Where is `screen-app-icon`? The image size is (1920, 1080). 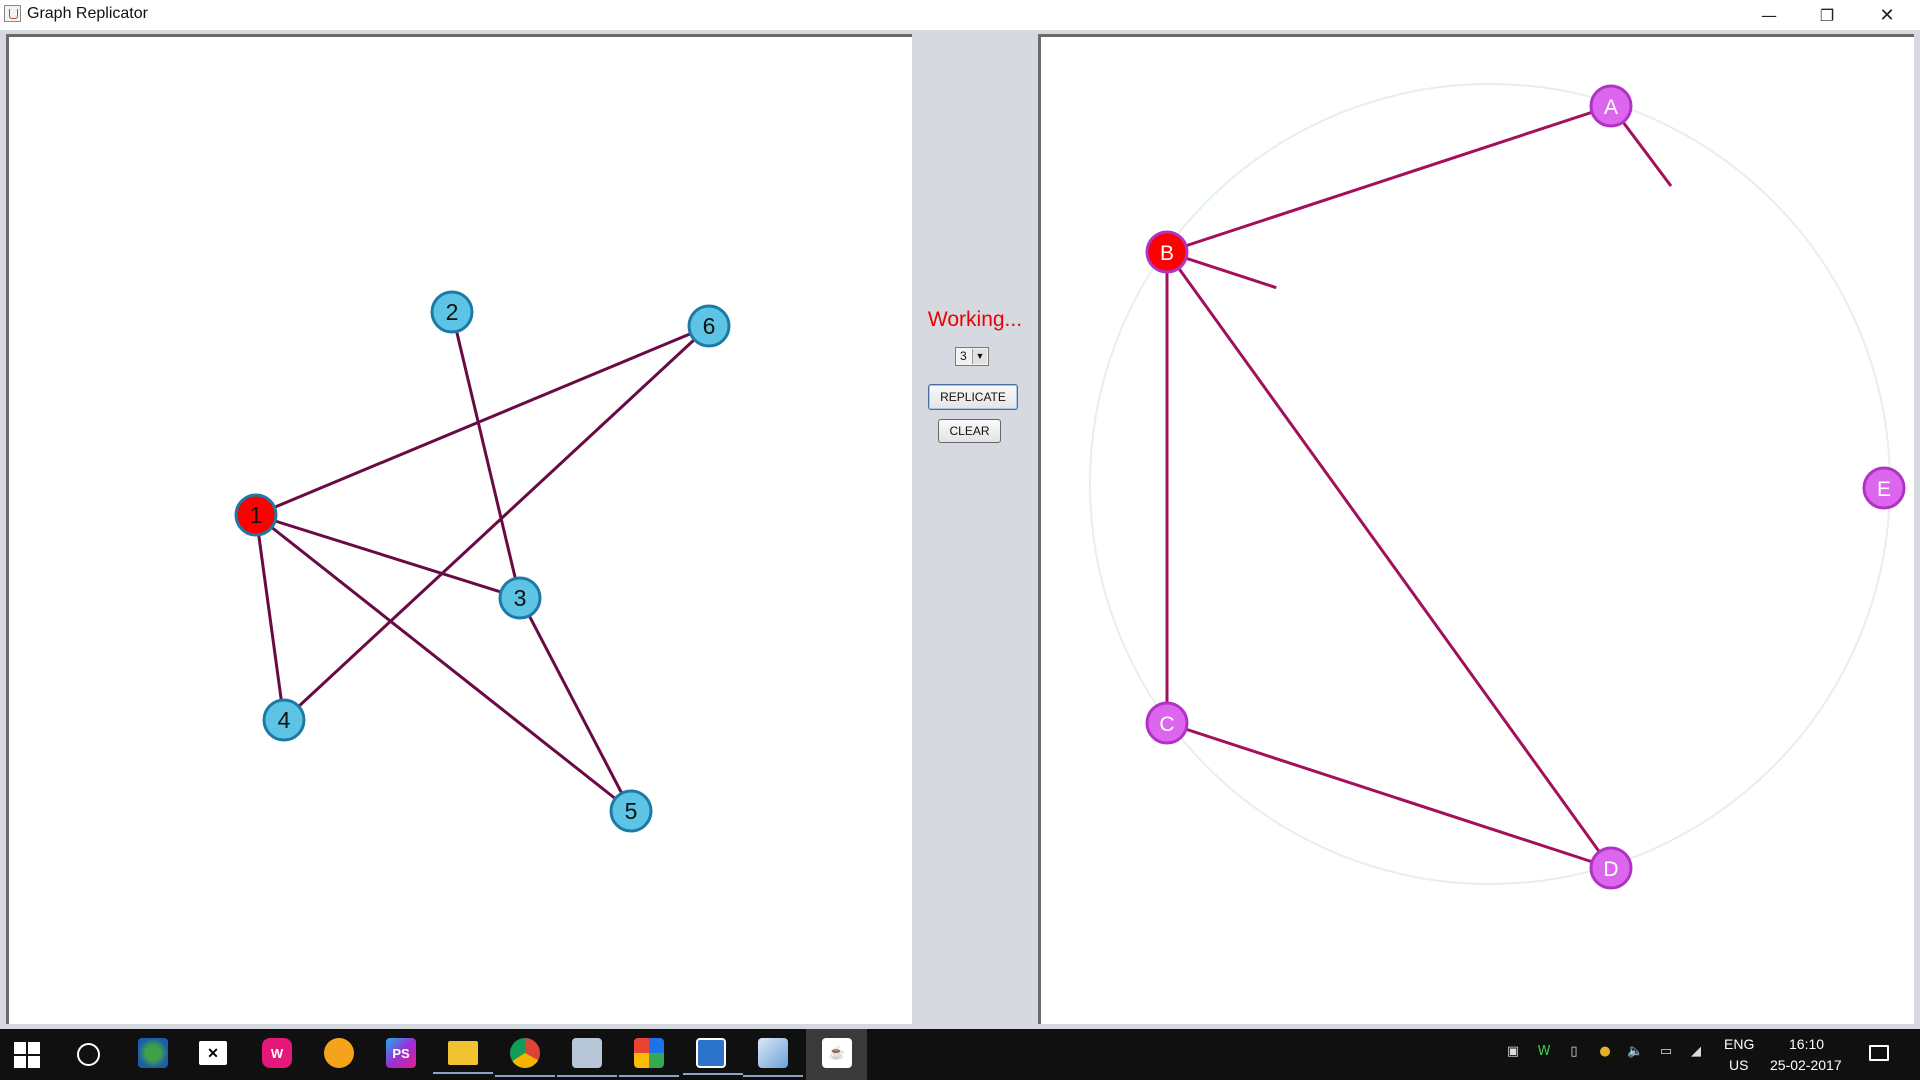 screen-app-icon is located at coordinates (713, 1056).